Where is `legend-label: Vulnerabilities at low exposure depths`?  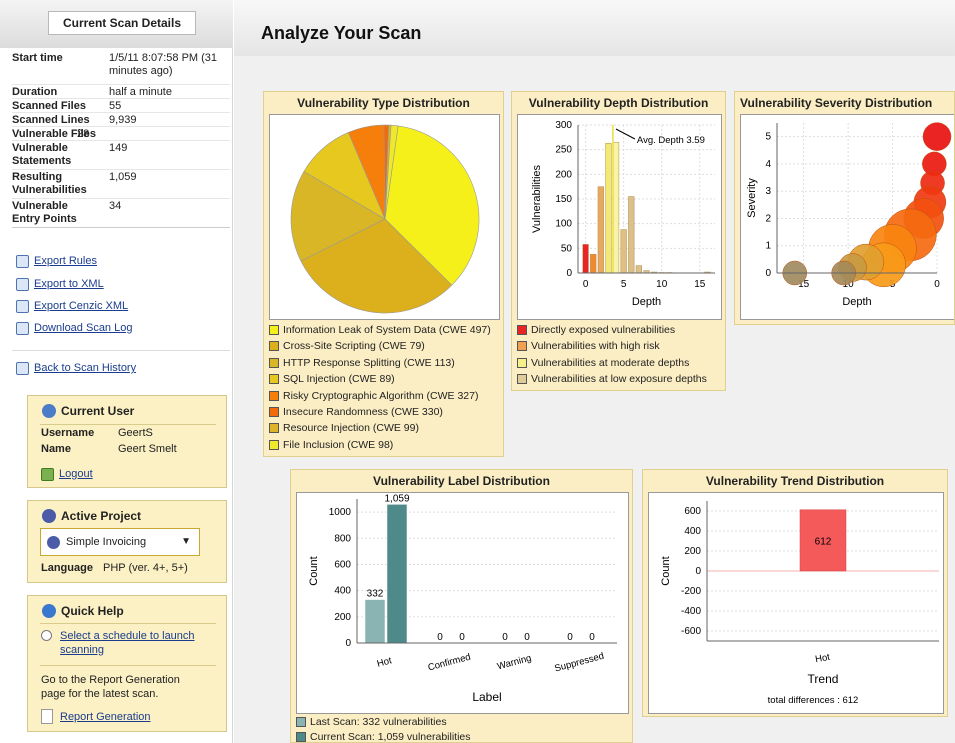
legend-label: Vulnerabilities at low exposure depths is located at coordinates (619, 379).